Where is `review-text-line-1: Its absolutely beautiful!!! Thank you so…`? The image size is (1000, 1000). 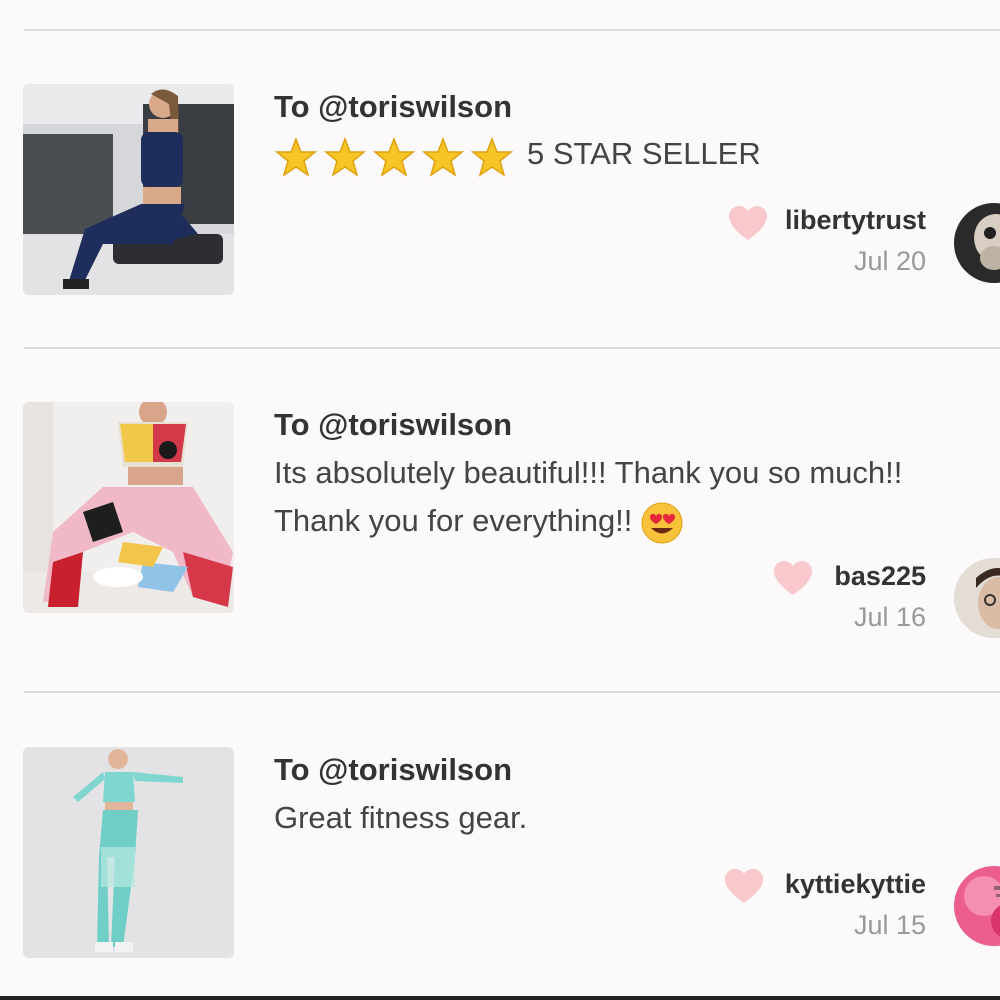
review-text-line-1: Its absolutely beautiful!!! Thank you so… is located at coordinates (588, 472).